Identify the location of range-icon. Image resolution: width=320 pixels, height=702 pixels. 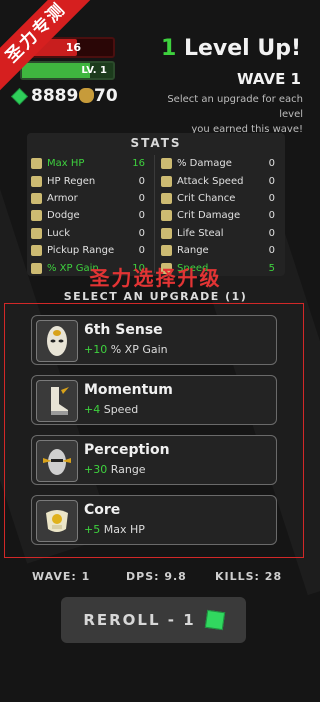
(166, 251).